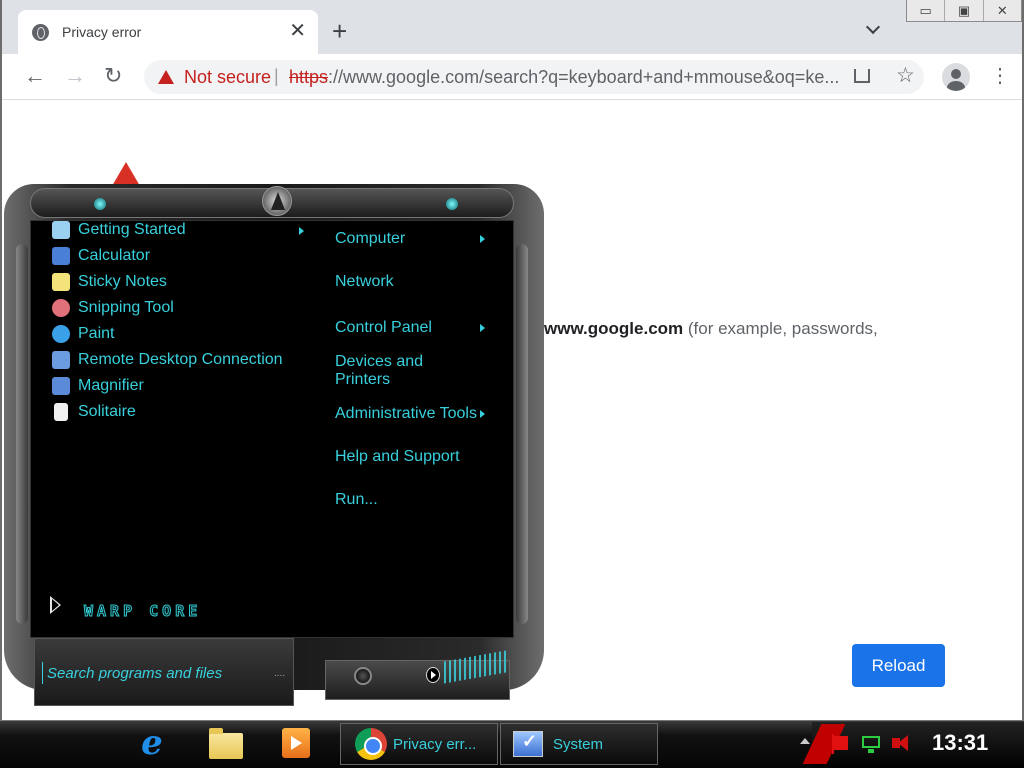 The image size is (1024, 768). I want to click on reload-page-button: ↻, so click(113, 76).